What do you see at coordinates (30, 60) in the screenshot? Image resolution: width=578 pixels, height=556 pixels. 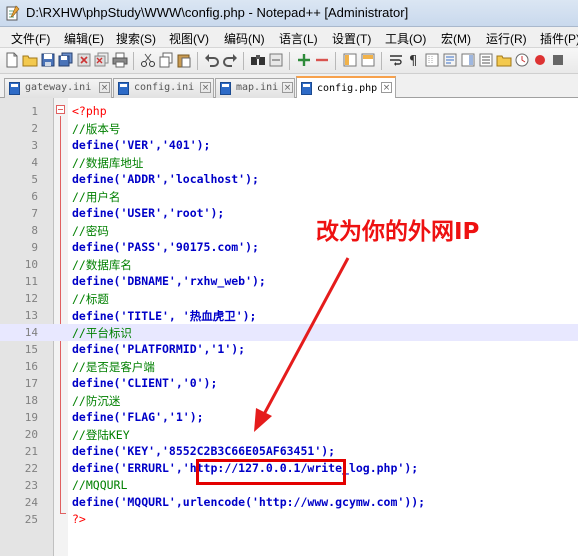 I see `open-file-icon` at bounding box center [30, 60].